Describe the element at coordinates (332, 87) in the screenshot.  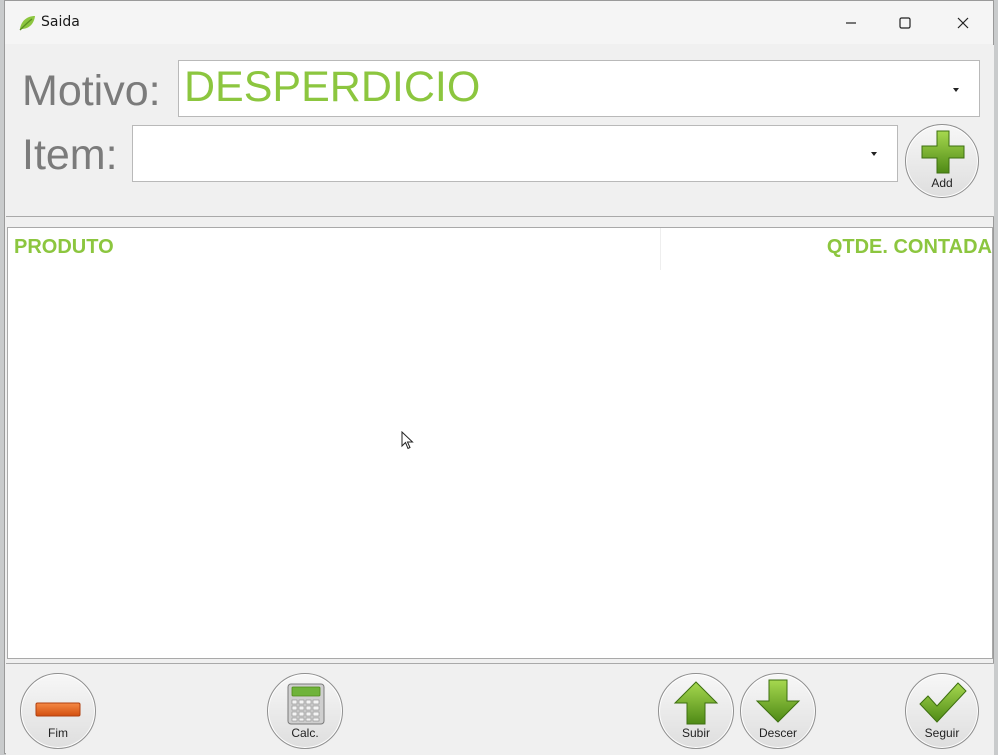
I see `motivo-value: DESPERDICIO` at that location.